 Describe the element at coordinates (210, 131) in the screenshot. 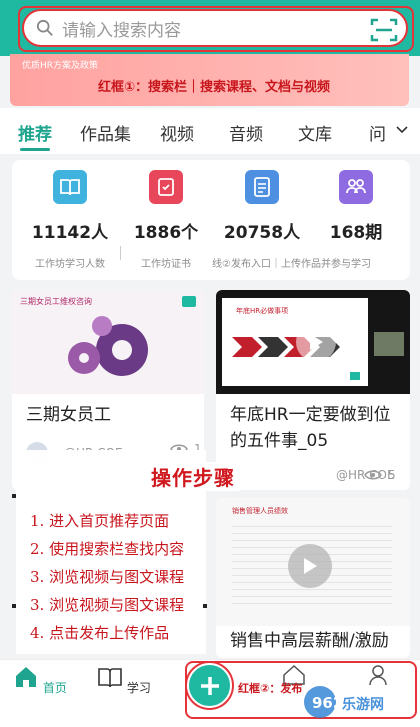

I see `category-tabs: 推荐 作品集 视频 音频 文库 问` at that location.